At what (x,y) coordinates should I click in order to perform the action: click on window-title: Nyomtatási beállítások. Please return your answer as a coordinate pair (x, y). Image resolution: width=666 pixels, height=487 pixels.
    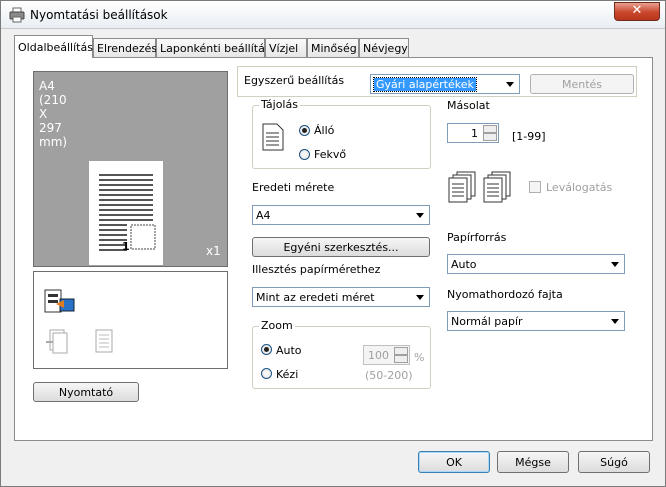
    Looking at the image, I should click on (99, 15).